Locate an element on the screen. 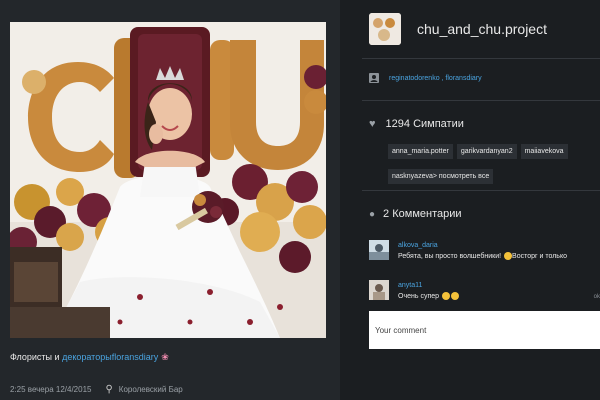  heart-icon: ♥ is located at coordinates (372, 124).